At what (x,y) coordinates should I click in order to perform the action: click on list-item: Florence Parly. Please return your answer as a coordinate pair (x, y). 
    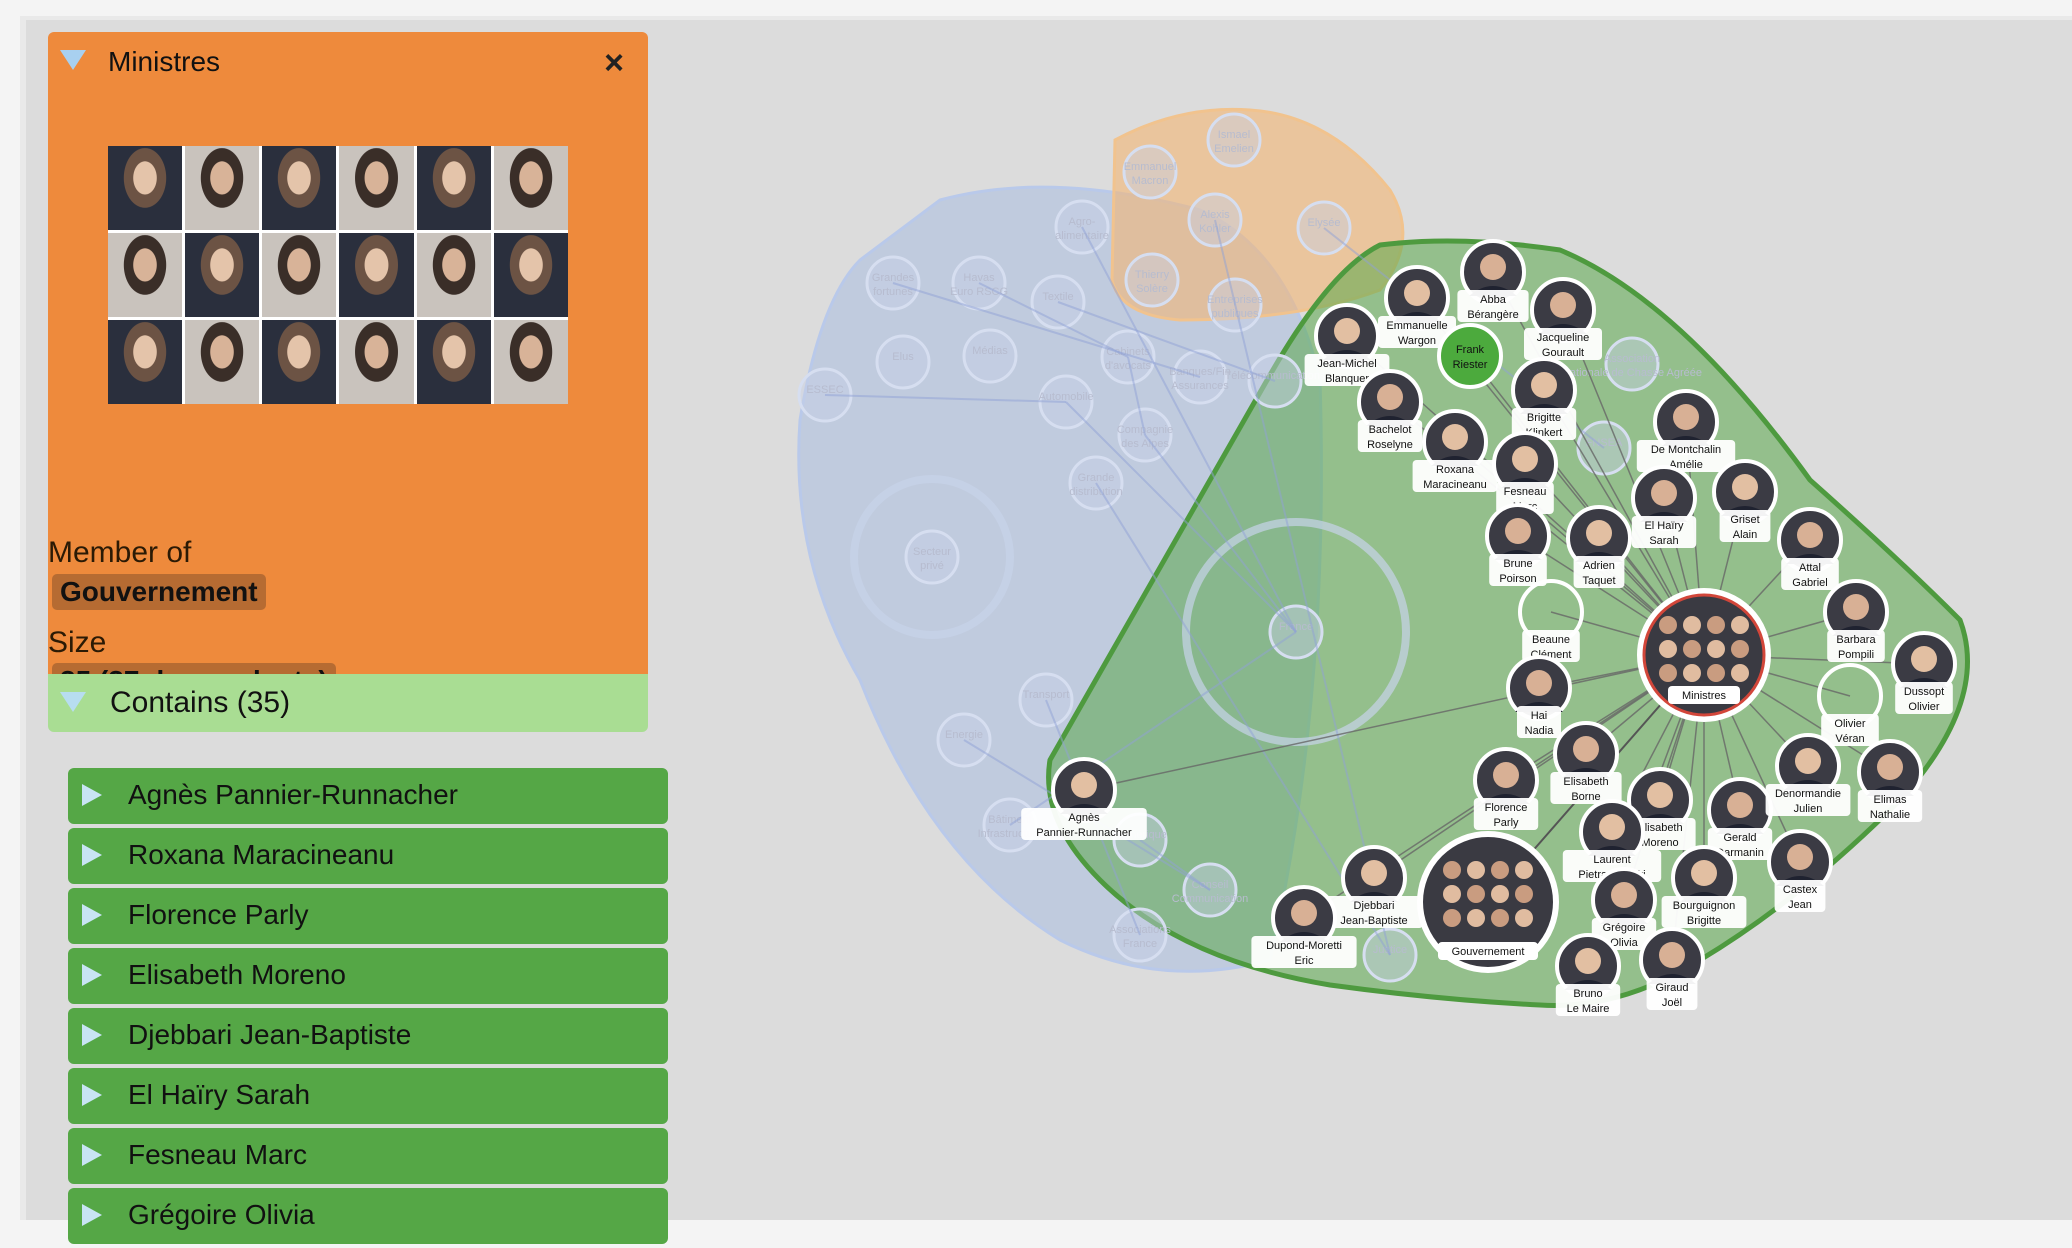
    Looking at the image, I should click on (368, 916).